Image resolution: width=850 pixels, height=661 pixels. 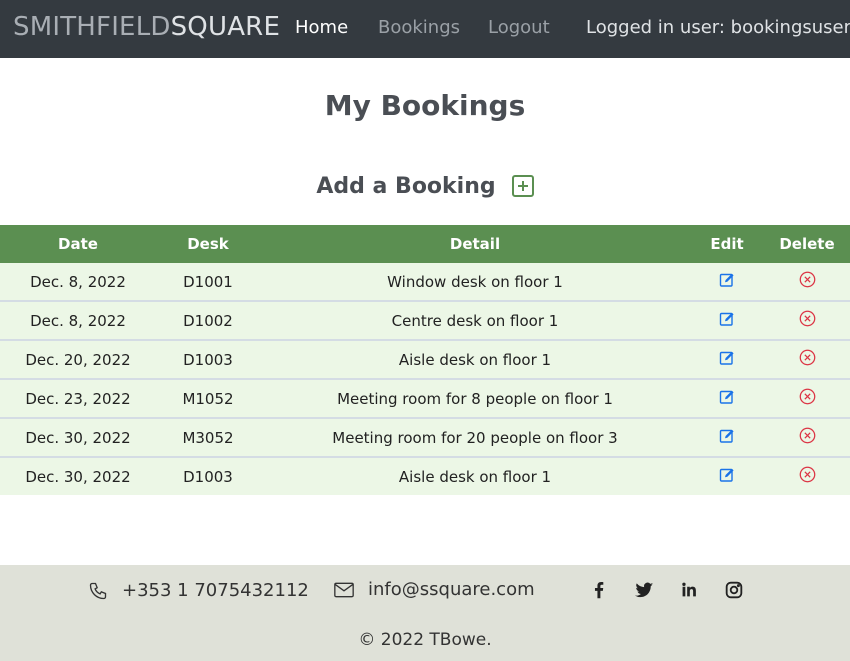 What do you see at coordinates (225, 27) in the screenshot?
I see `brand-part-2: SQUARE` at bounding box center [225, 27].